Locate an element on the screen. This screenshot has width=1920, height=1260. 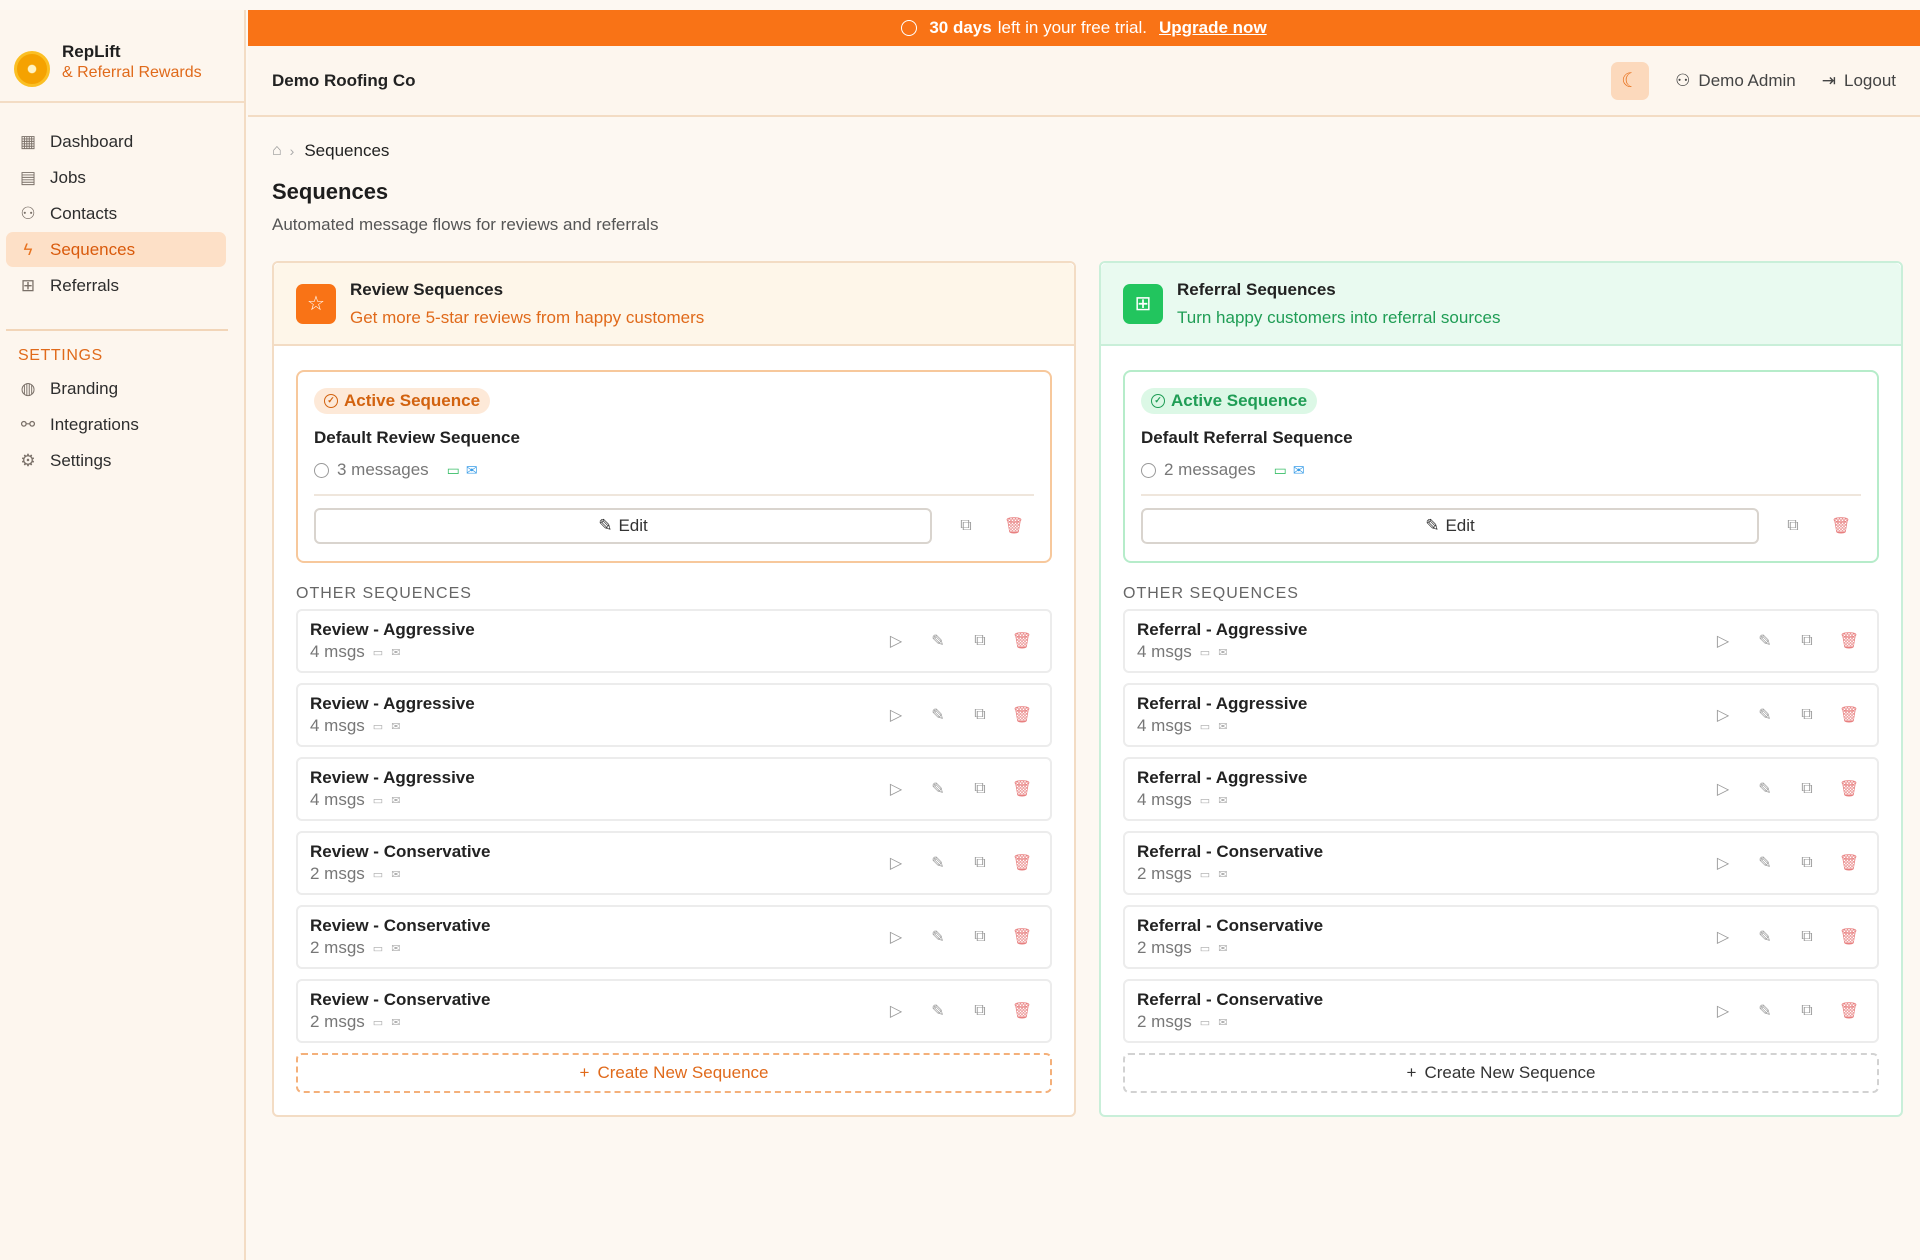
logout-button: ⇥ Logout is located at coordinates (1859, 81).